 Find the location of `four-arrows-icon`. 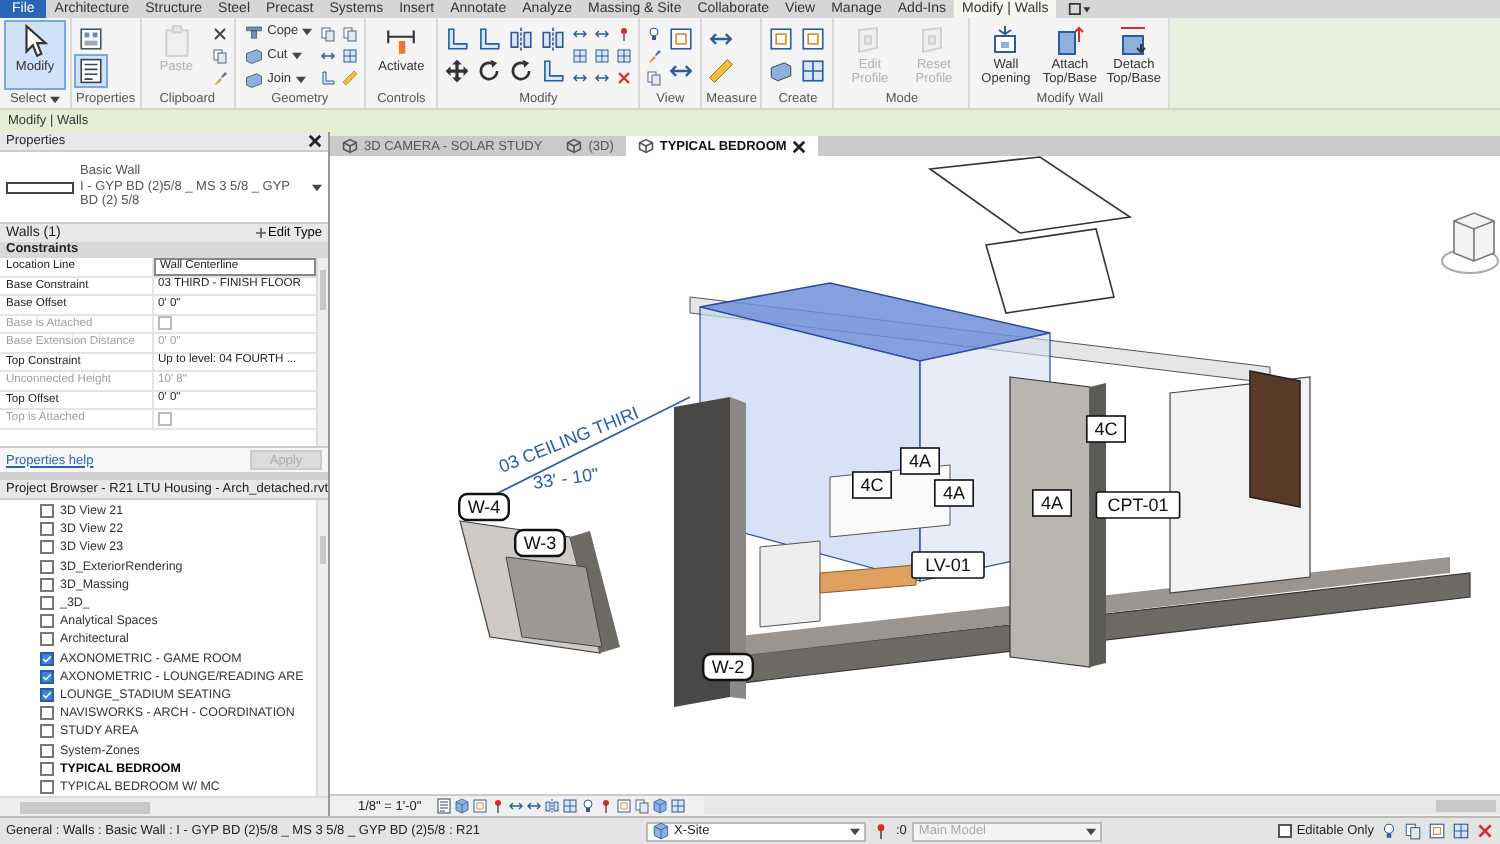

four-arrows-icon is located at coordinates (457, 71).